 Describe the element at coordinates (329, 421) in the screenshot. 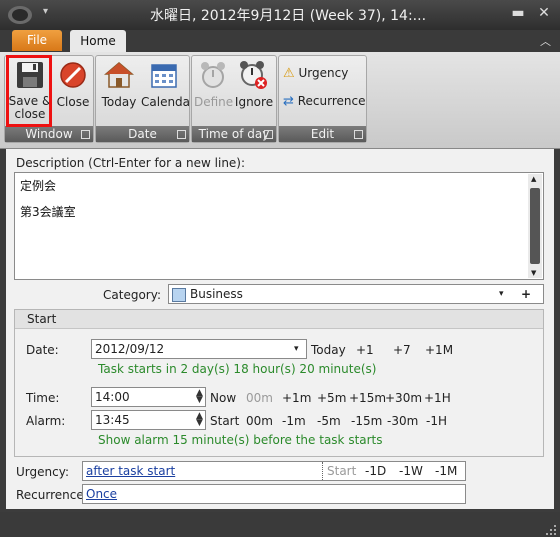

I see `alarm-minus-5m-button: -5m` at that location.